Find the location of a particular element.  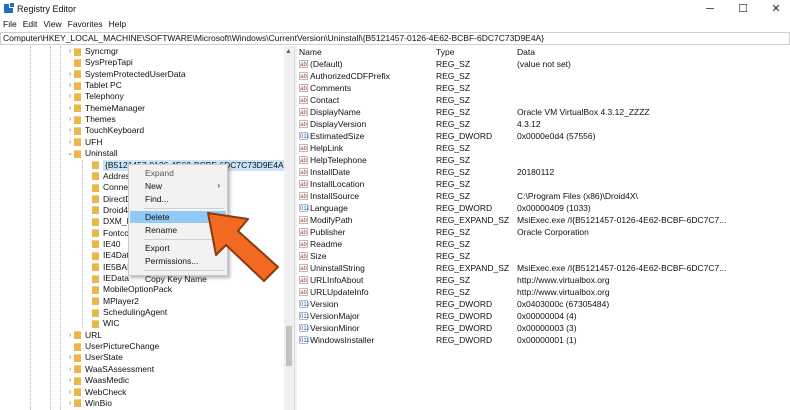

tree-item: › URL is located at coordinates (84, 335).